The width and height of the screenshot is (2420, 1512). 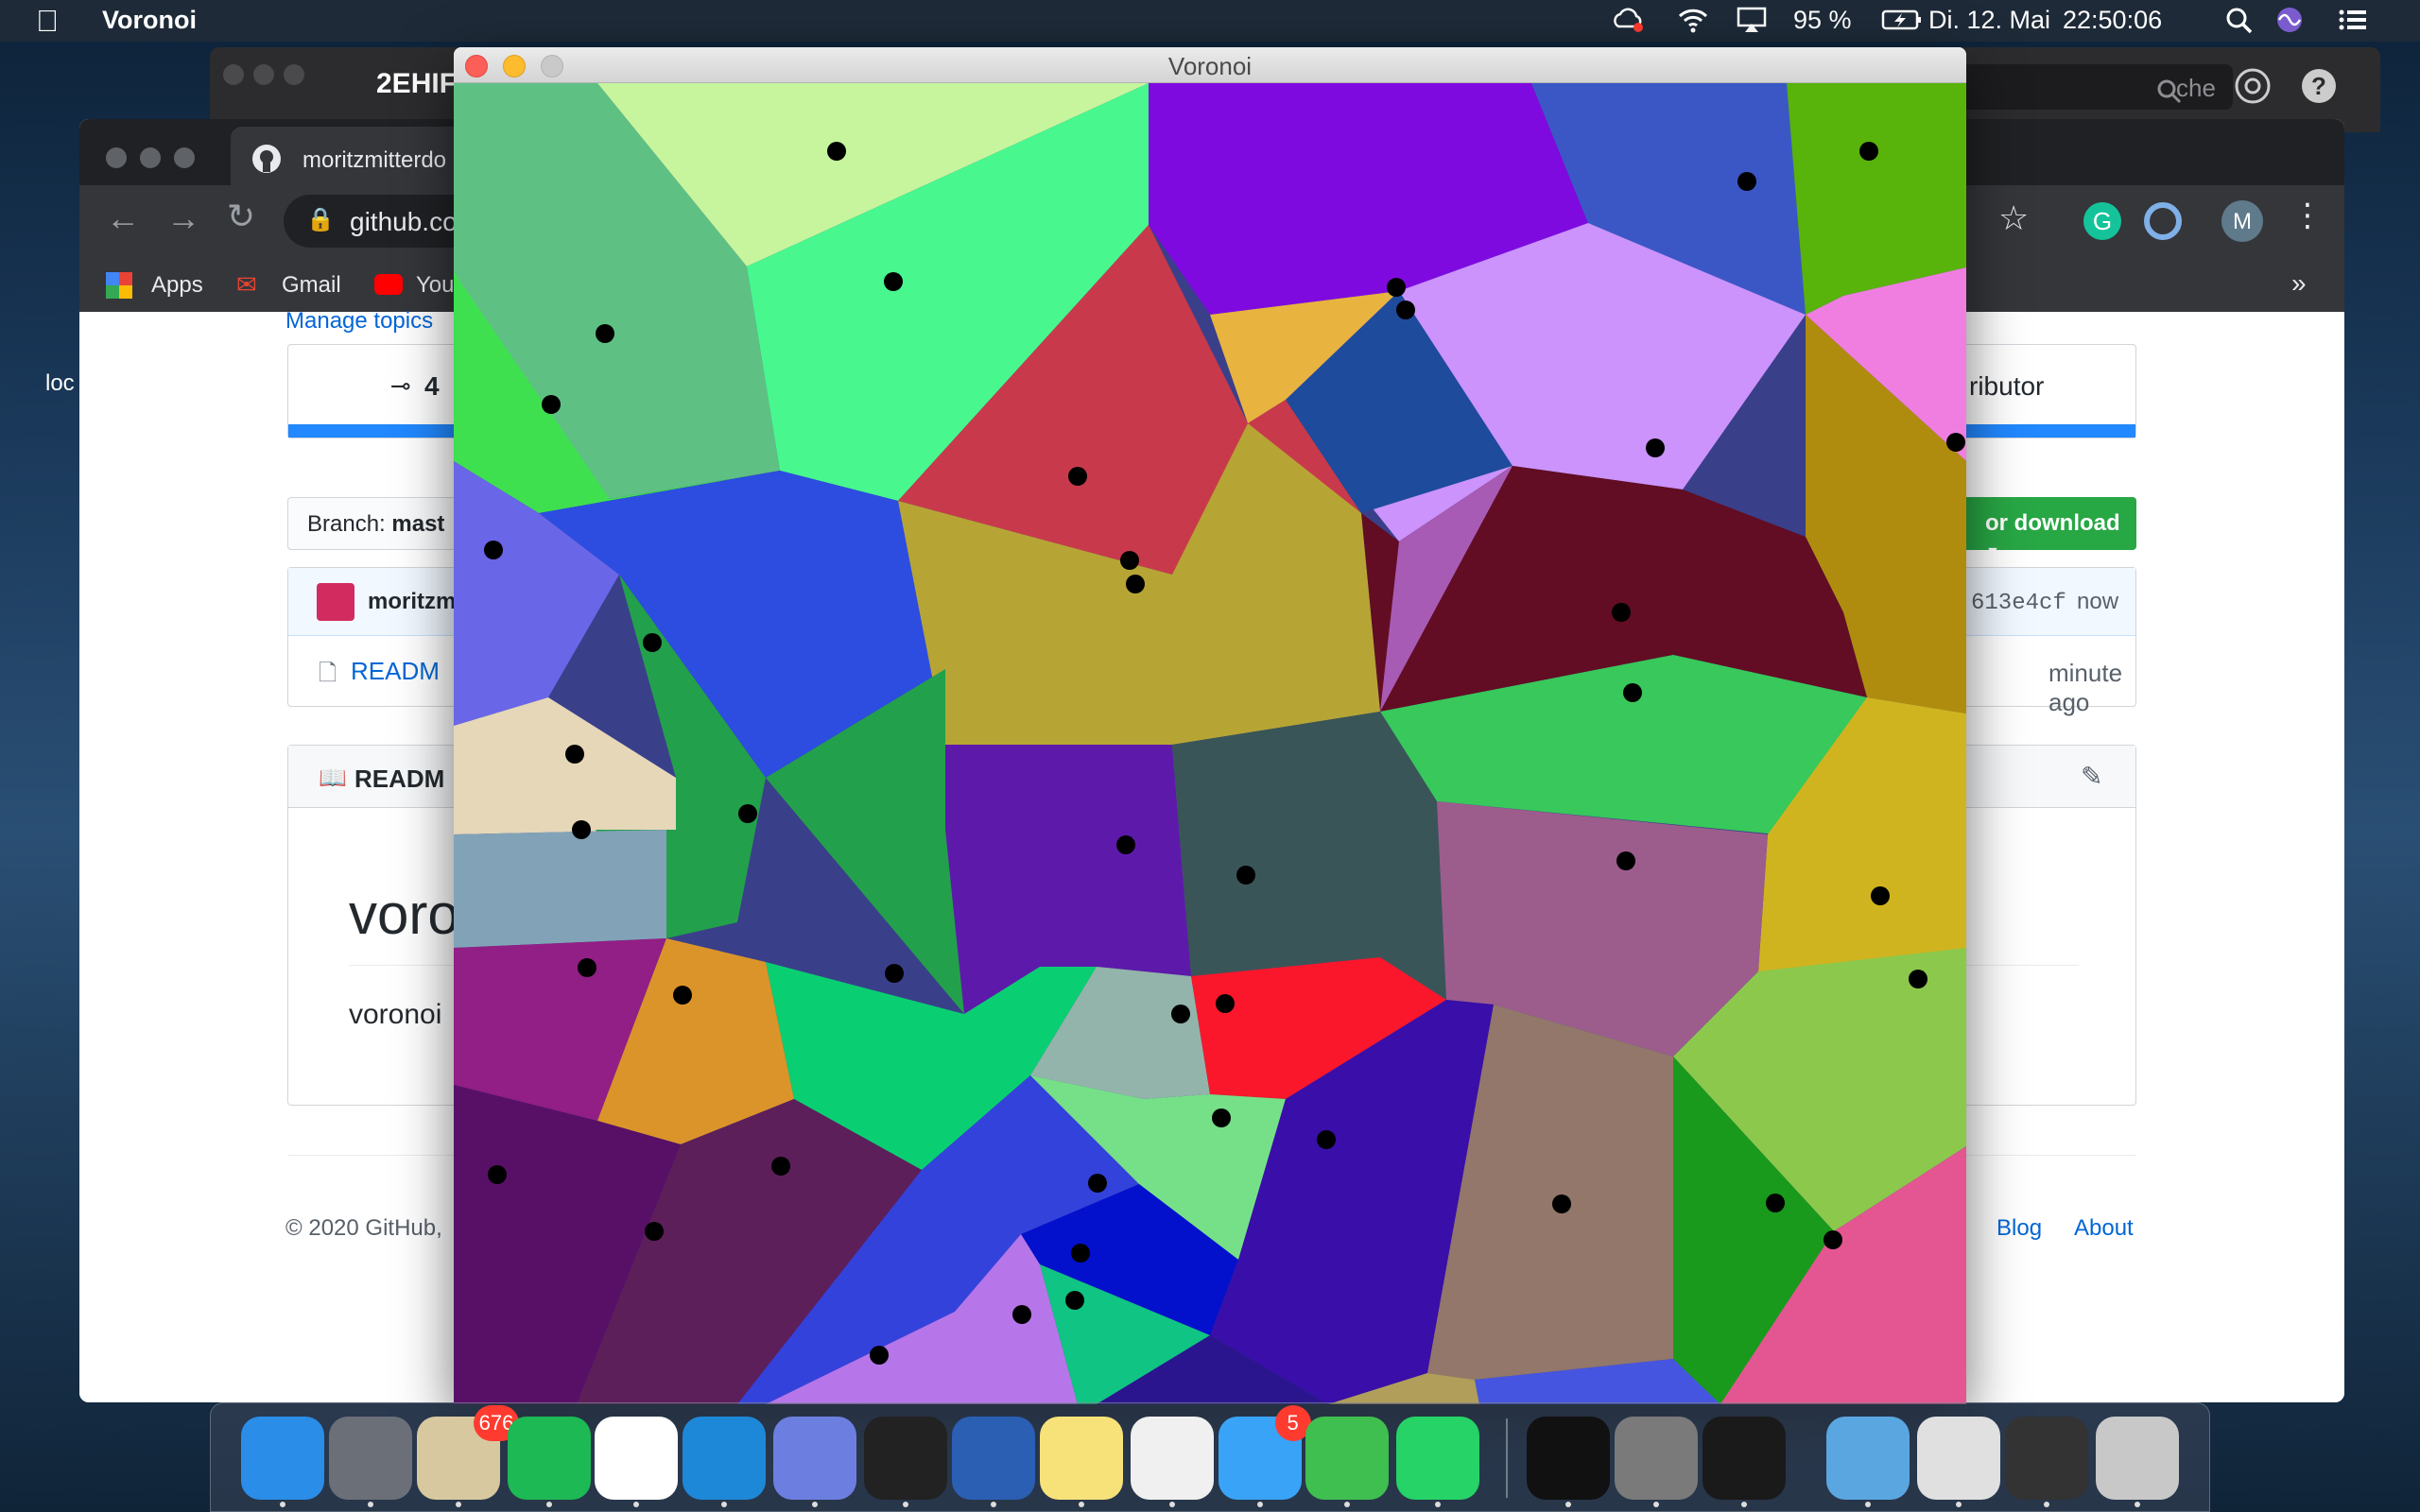 I want to click on menu-bar:  Voronoi 95 % Di. 12. Mai 22:50:06, so click(x=1210, y=21).